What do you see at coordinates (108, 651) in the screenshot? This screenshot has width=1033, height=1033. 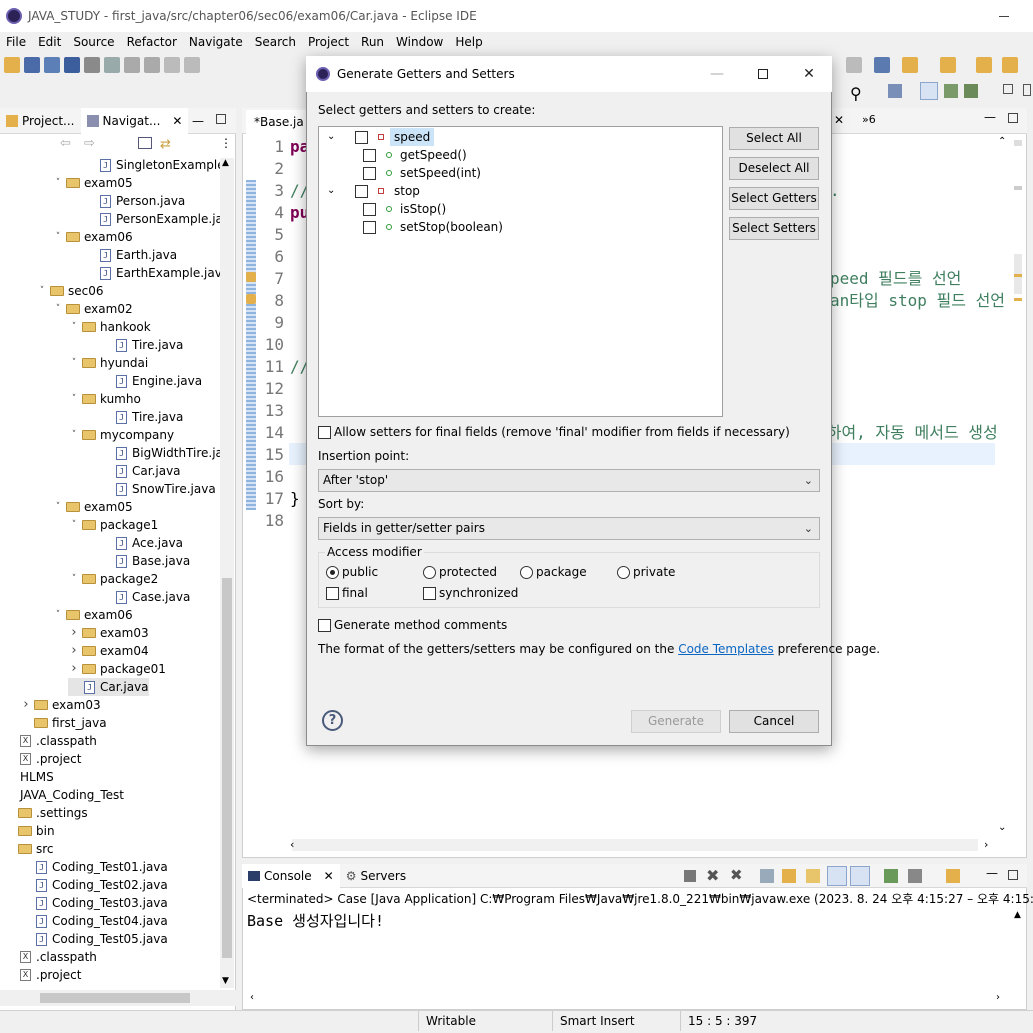 I see `tree-item: › exam04` at bounding box center [108, 651].